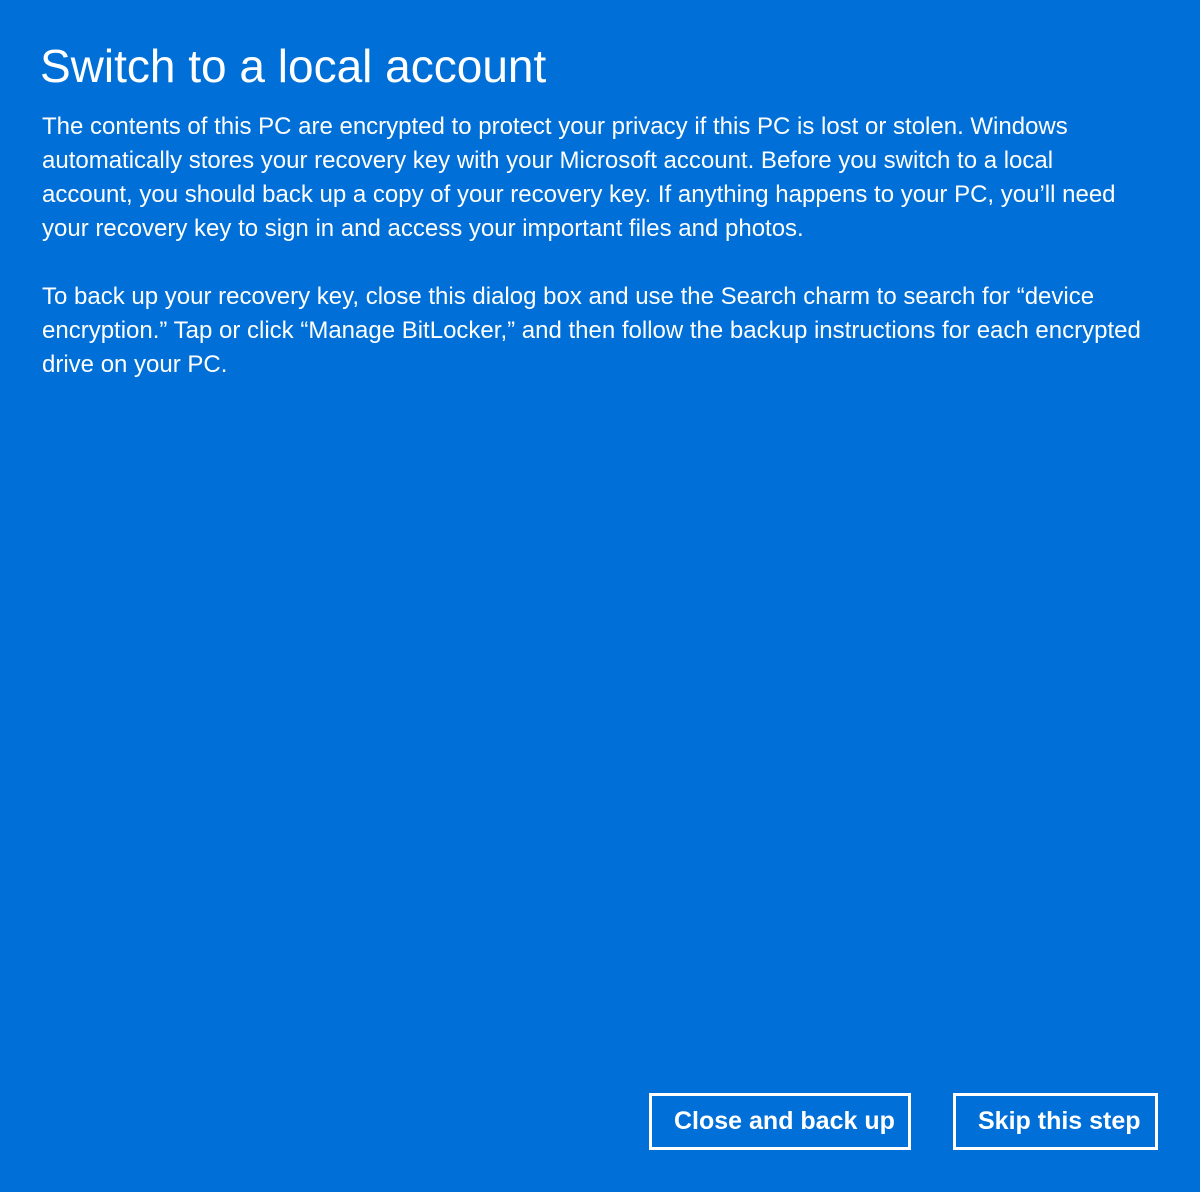 The image size is (1200, 1192). What do you see at coordinates (1055, 1121) in the screenshot?
I see `skip-this-step-button: Skip this step` at bounding box center [1055, 1121].